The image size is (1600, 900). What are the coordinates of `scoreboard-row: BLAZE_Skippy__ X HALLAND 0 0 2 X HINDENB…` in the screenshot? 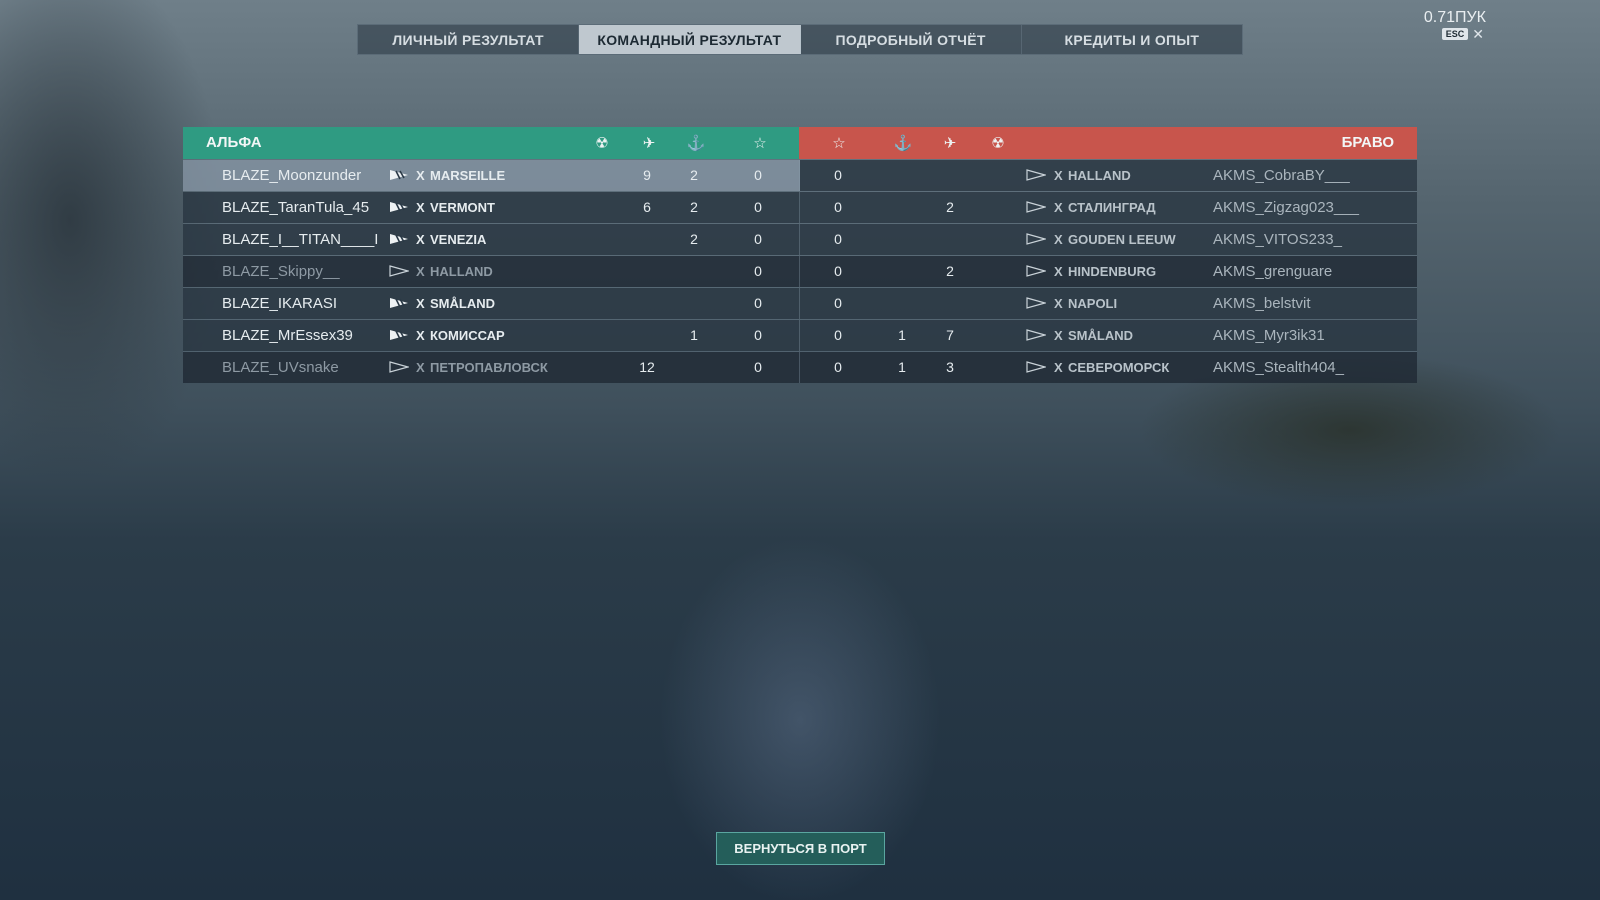 It's located at (800, 271).